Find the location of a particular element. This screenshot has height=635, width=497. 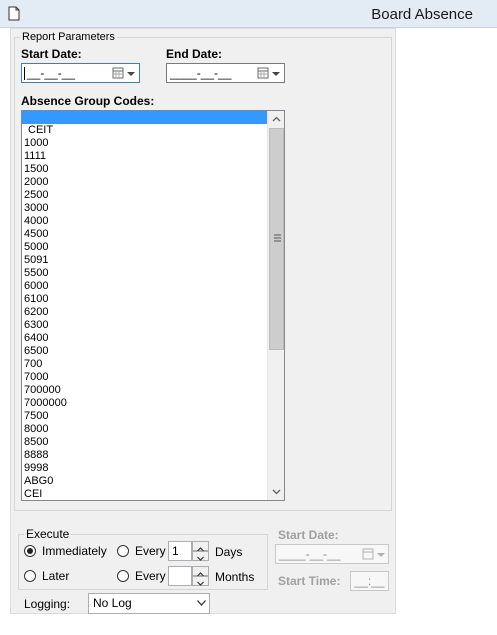

every-months-radio: Every is located at coordinates (141, 576).